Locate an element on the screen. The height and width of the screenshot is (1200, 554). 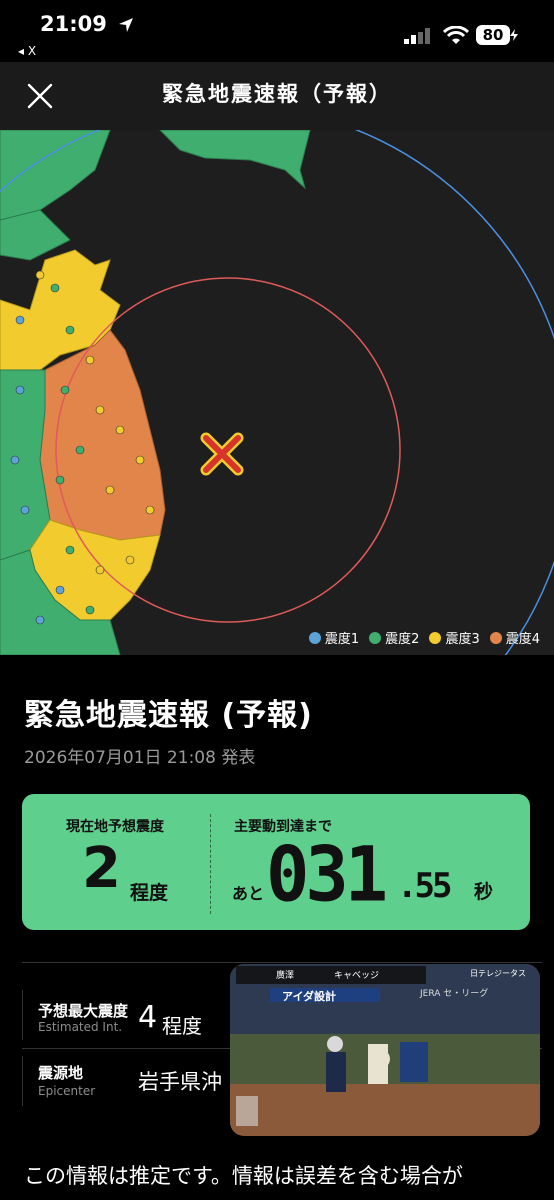
status-bar: 21:09 ◂ X 80 is located at coordinates (277, 31).